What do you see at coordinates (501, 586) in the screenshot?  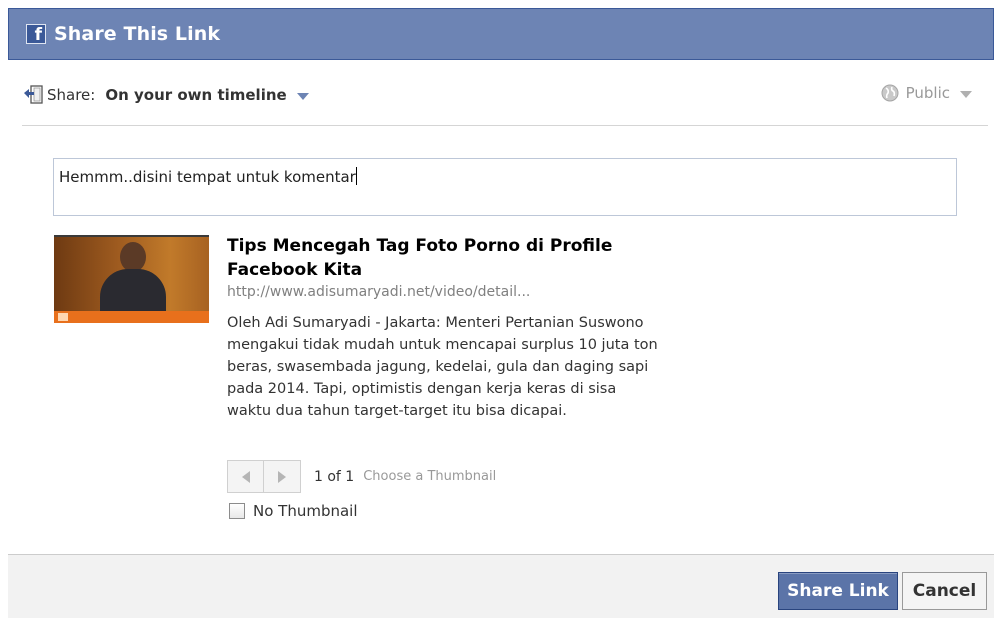 I see `dialog-footer: Share Link Cancel` at bounding box center [501, 586].